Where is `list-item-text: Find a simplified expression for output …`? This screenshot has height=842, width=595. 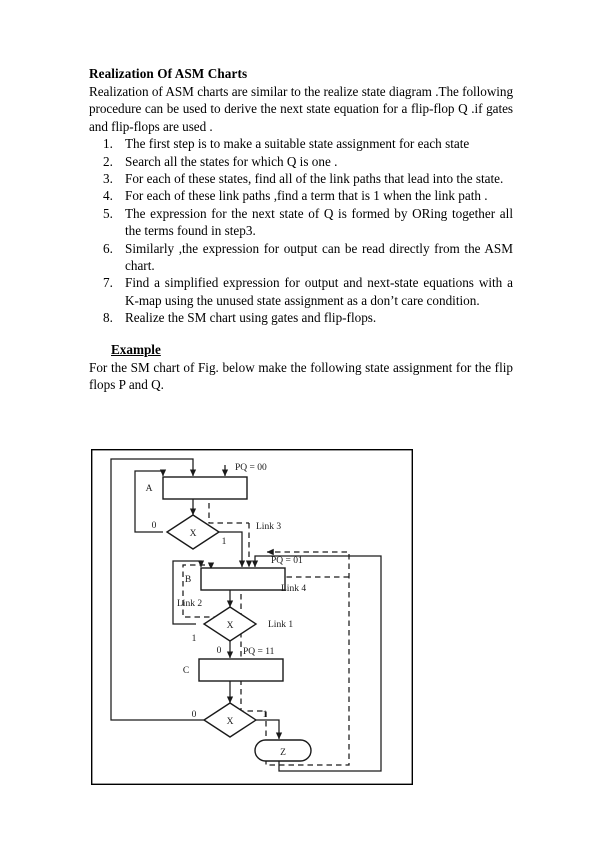 list-item-text: Find a simplified expression for output … is located at coordinates (319, 291).